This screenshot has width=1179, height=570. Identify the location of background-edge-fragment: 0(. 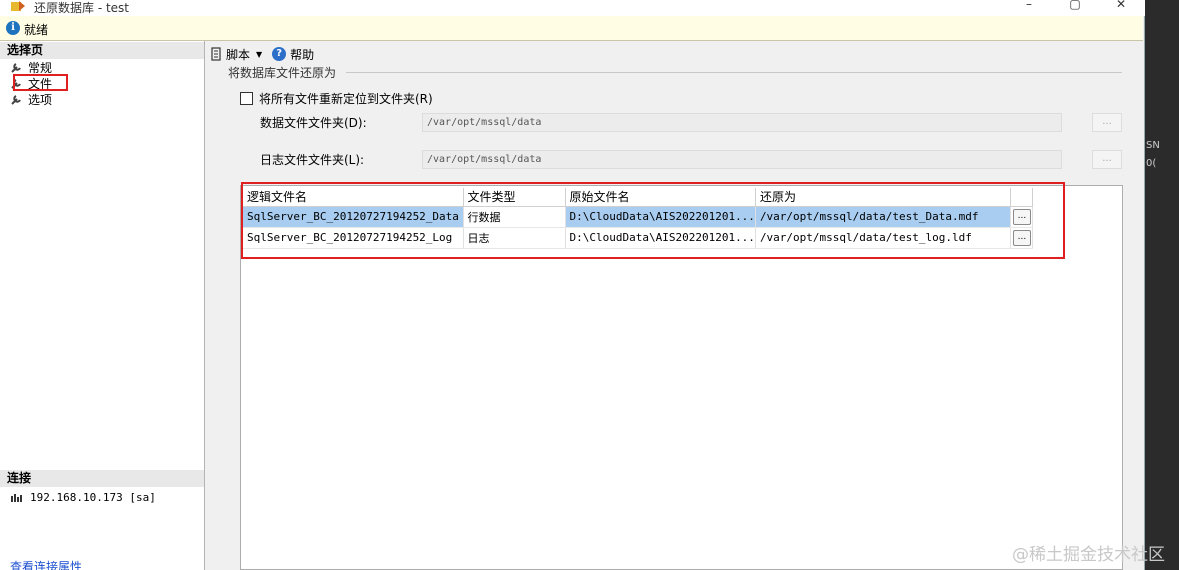
(1151, 163).